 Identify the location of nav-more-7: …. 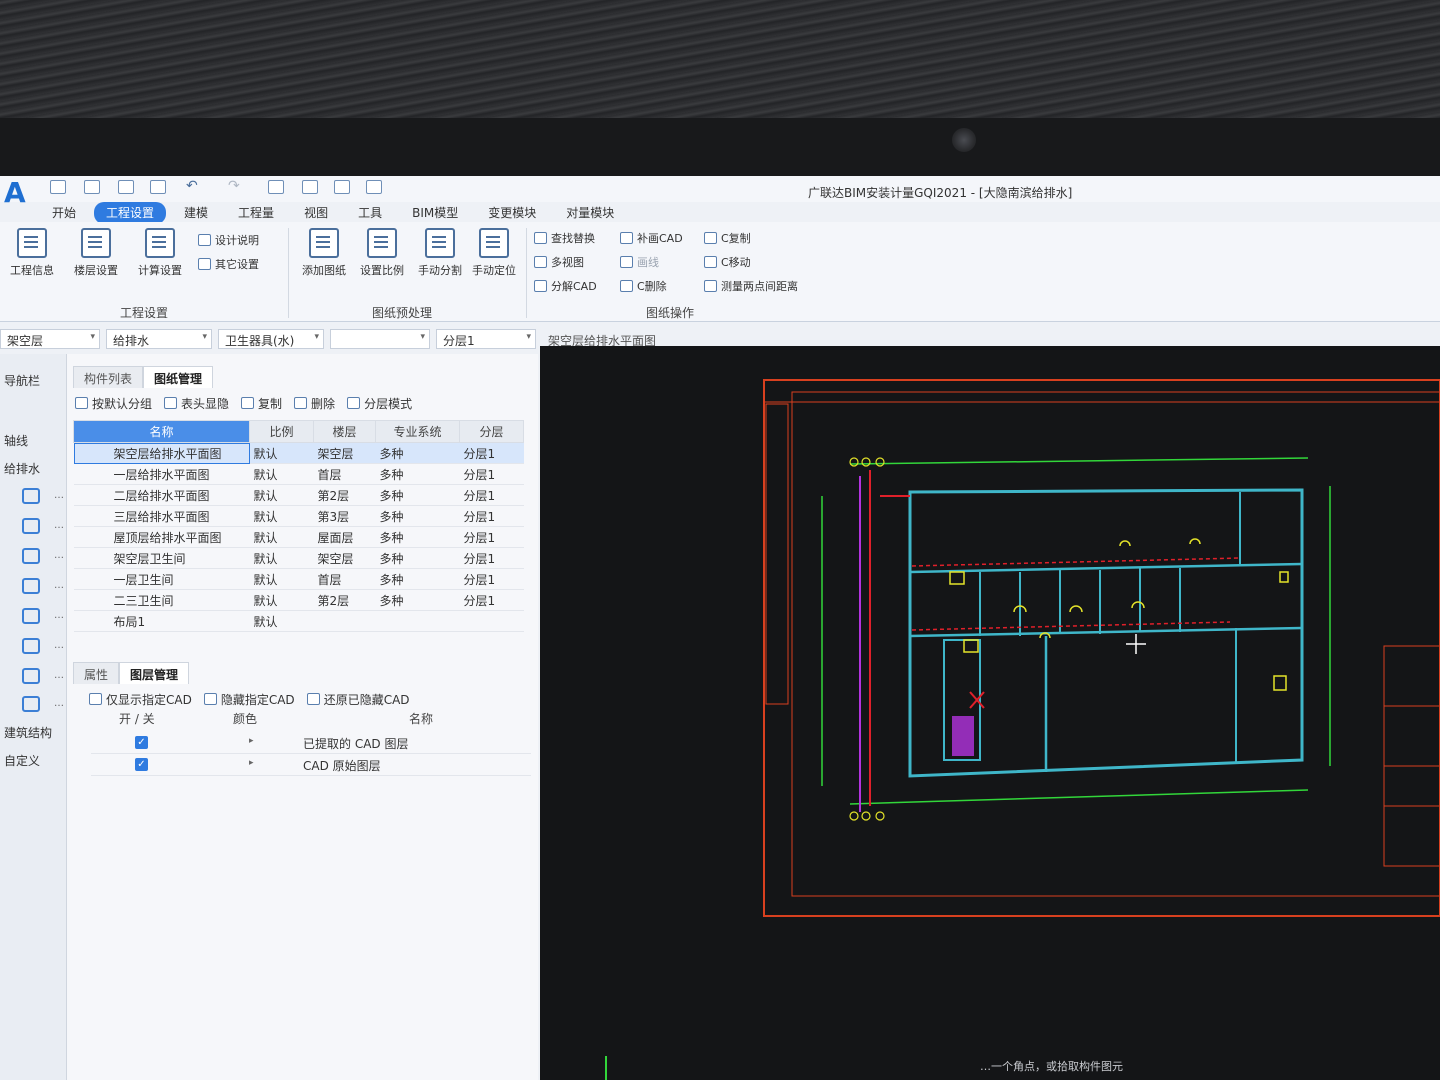
(59, 675).